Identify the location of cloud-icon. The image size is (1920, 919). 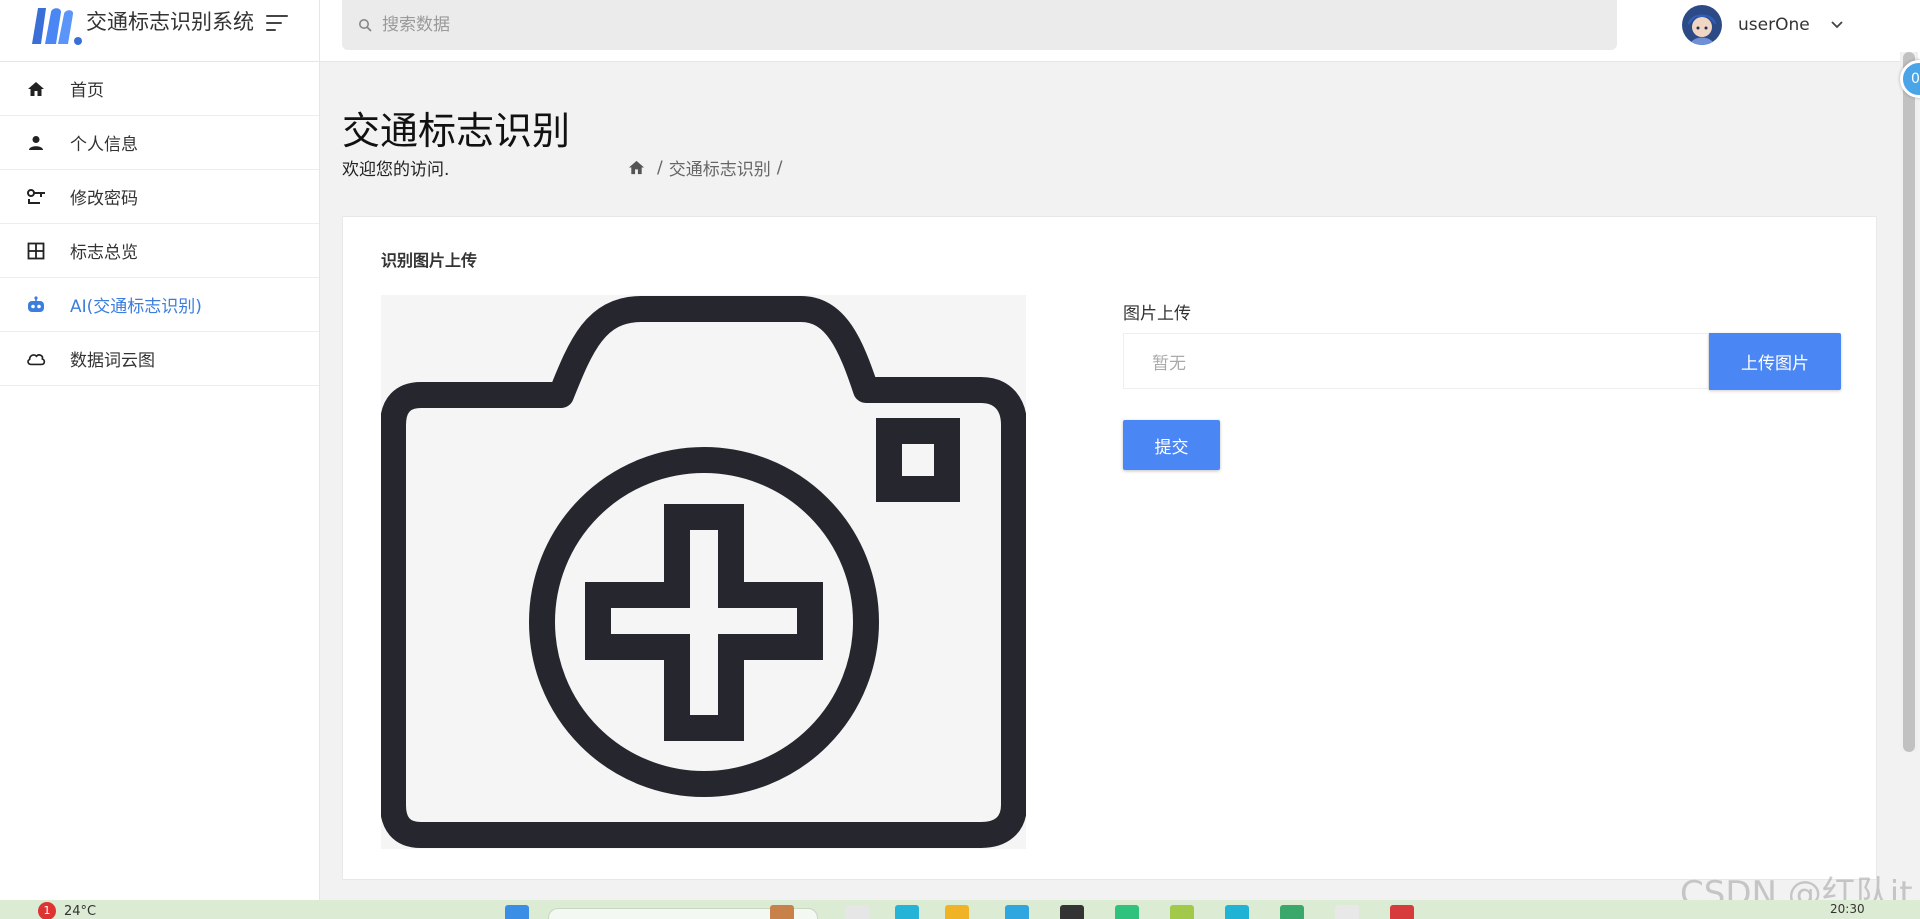
(36, 359).